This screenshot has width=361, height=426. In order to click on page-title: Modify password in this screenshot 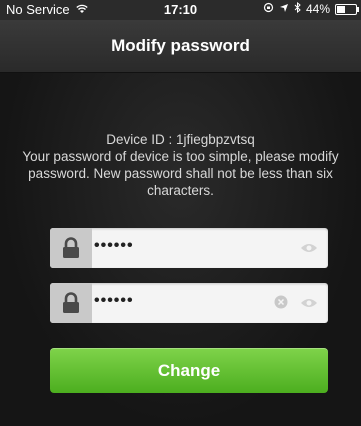, I will do `click(180, 45)`.